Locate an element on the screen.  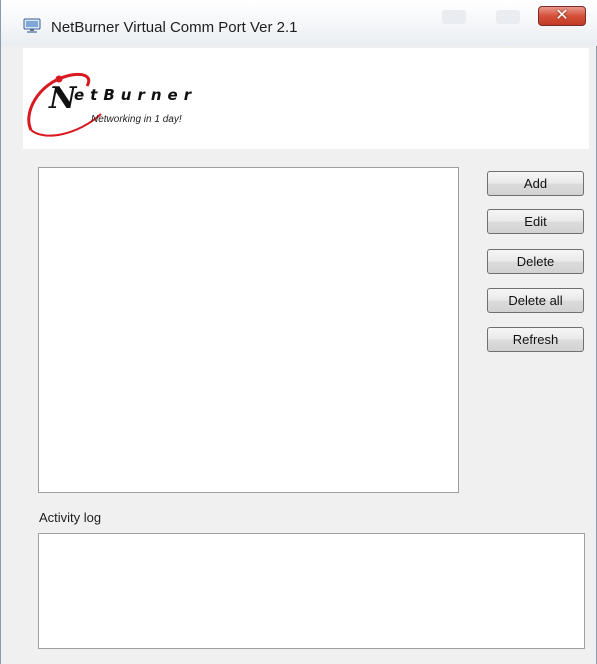
minimize-button is located at coordinates (454, 17).